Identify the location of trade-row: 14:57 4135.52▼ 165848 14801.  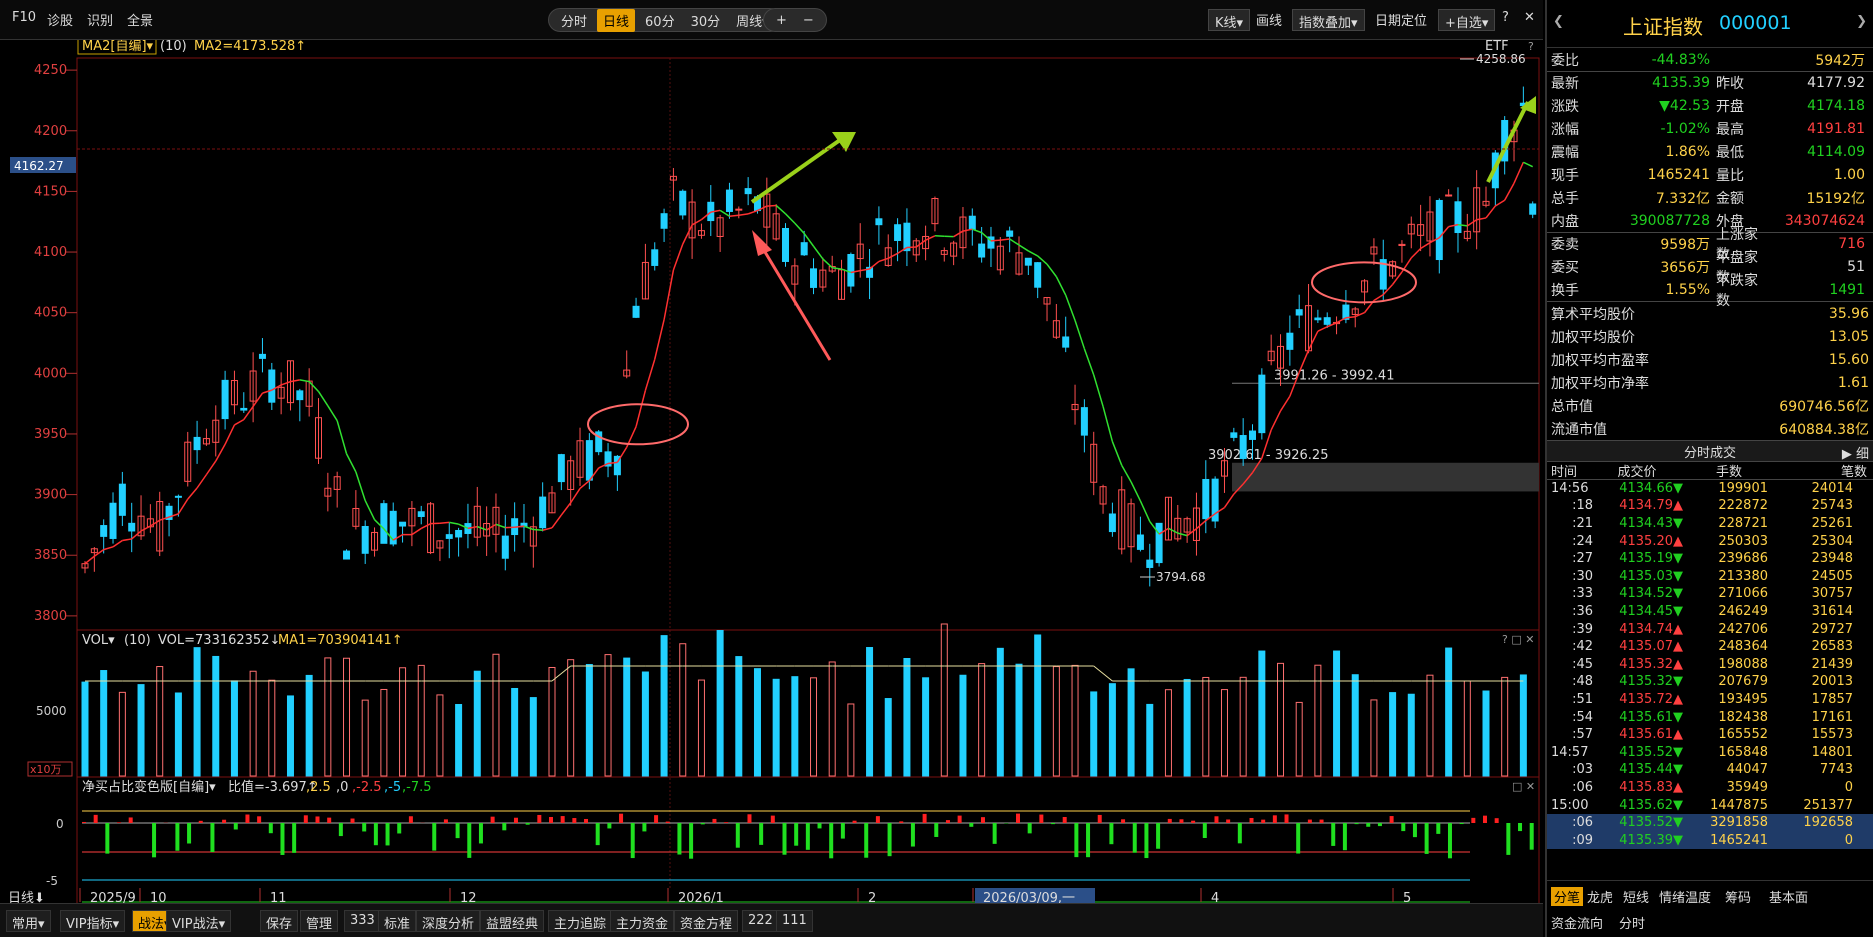
(1710, 753).